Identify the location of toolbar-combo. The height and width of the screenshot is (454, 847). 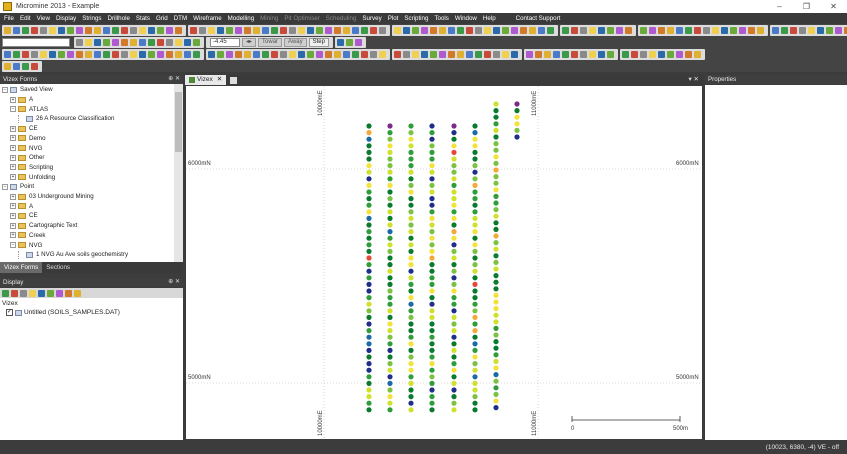
(36, 42).